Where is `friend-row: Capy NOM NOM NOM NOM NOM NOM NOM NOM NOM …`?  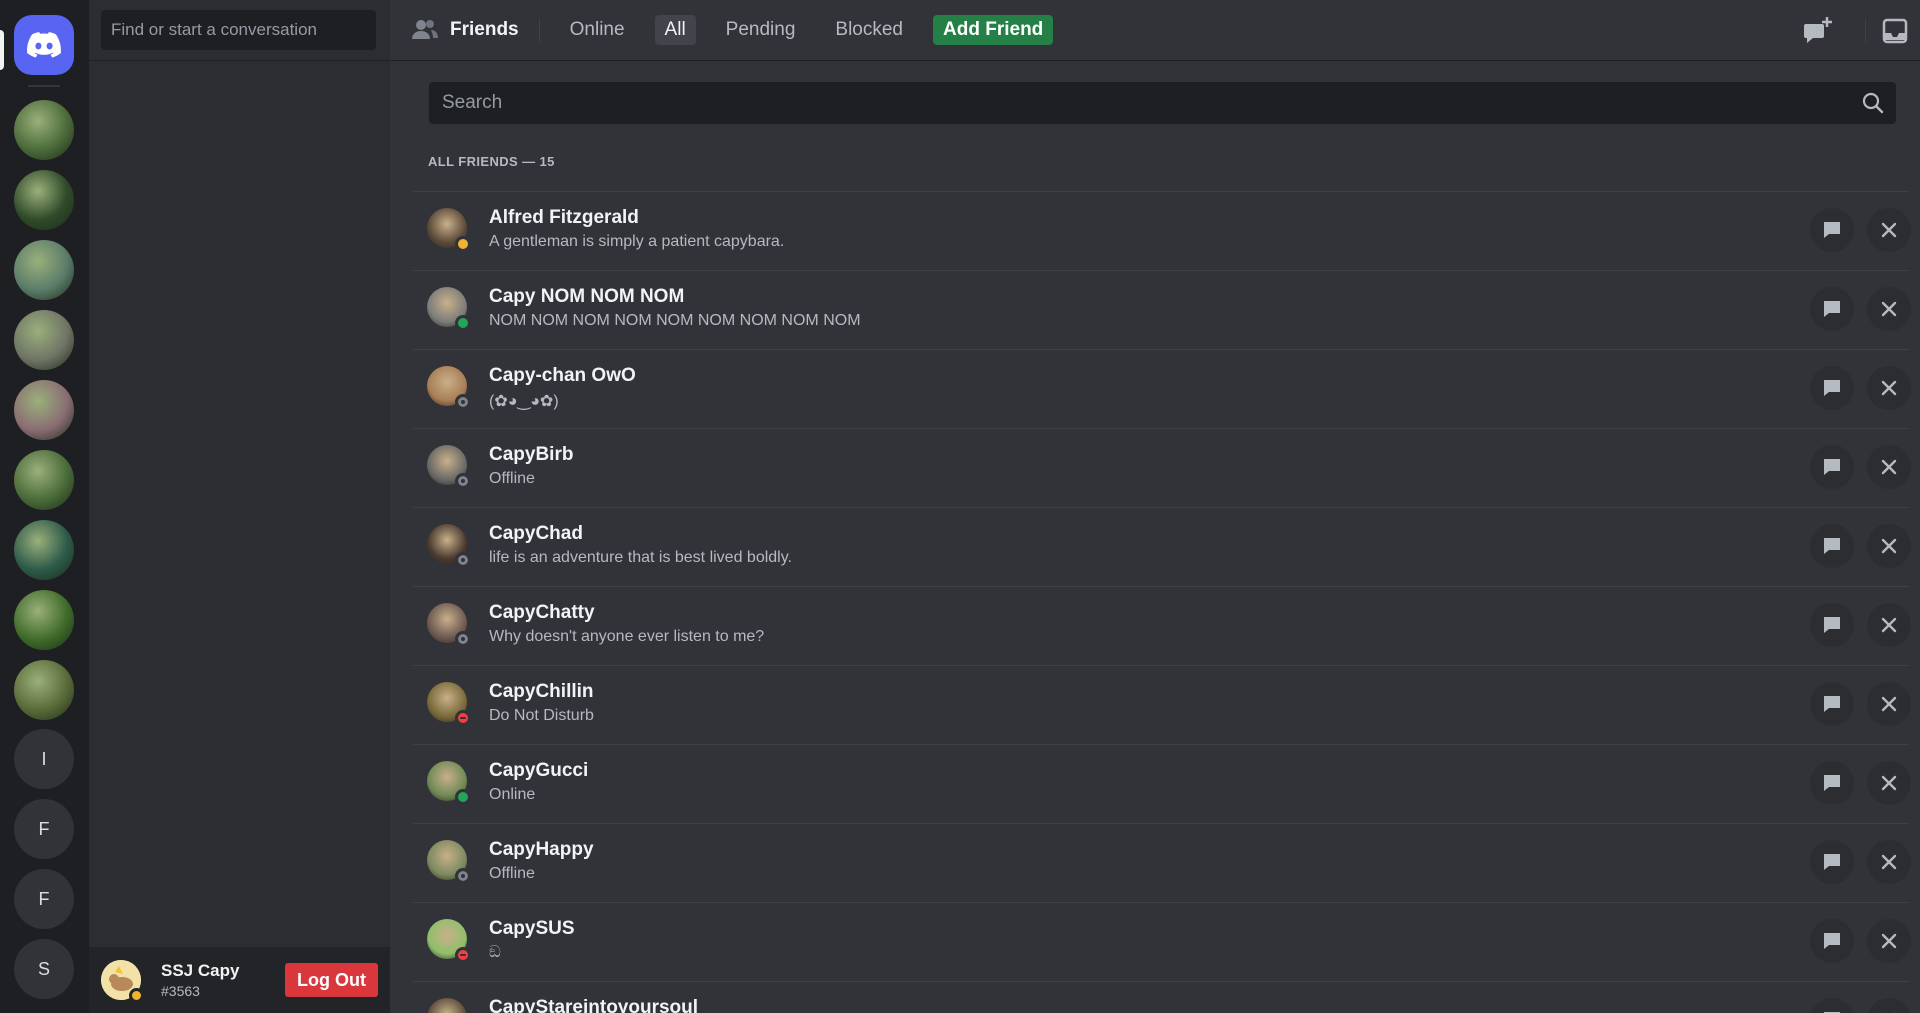
friend-row: Capy NOM NOM NOM NOM NOM NOM NOM NOM NOM … is located at coordinates (1162, 309).